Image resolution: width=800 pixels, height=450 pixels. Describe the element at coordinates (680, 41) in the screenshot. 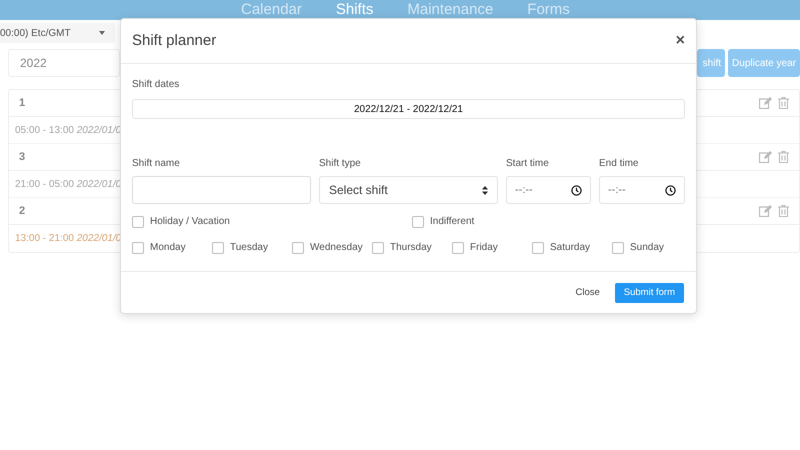

I see `close-button: ×` at that location.